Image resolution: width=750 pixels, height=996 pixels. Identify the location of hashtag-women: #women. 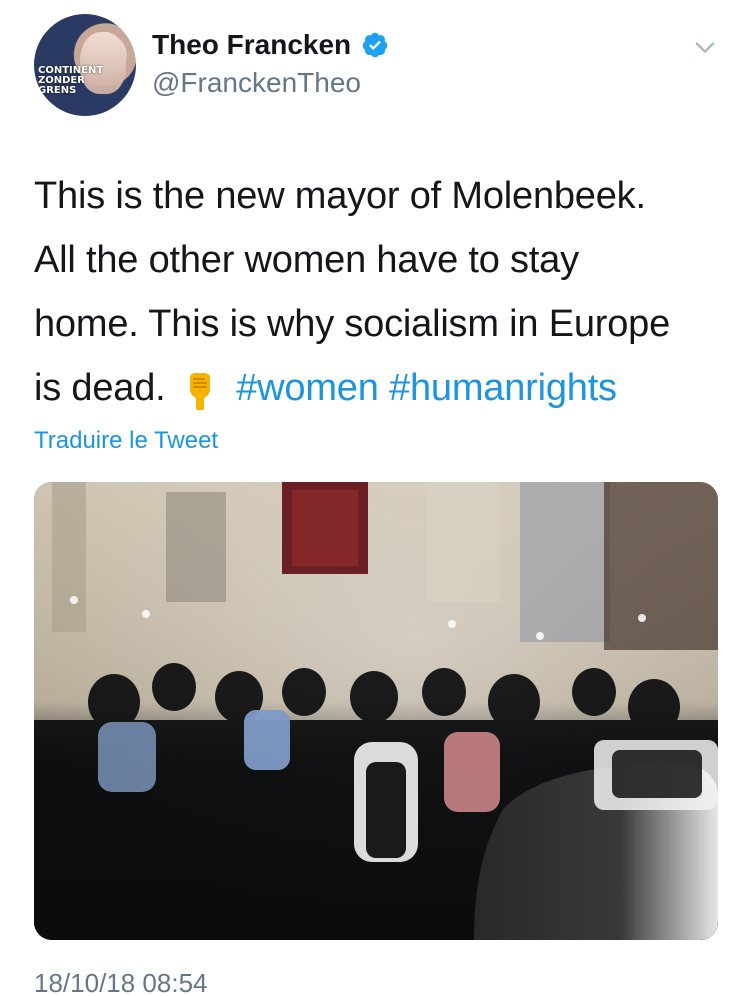
(307, 388).